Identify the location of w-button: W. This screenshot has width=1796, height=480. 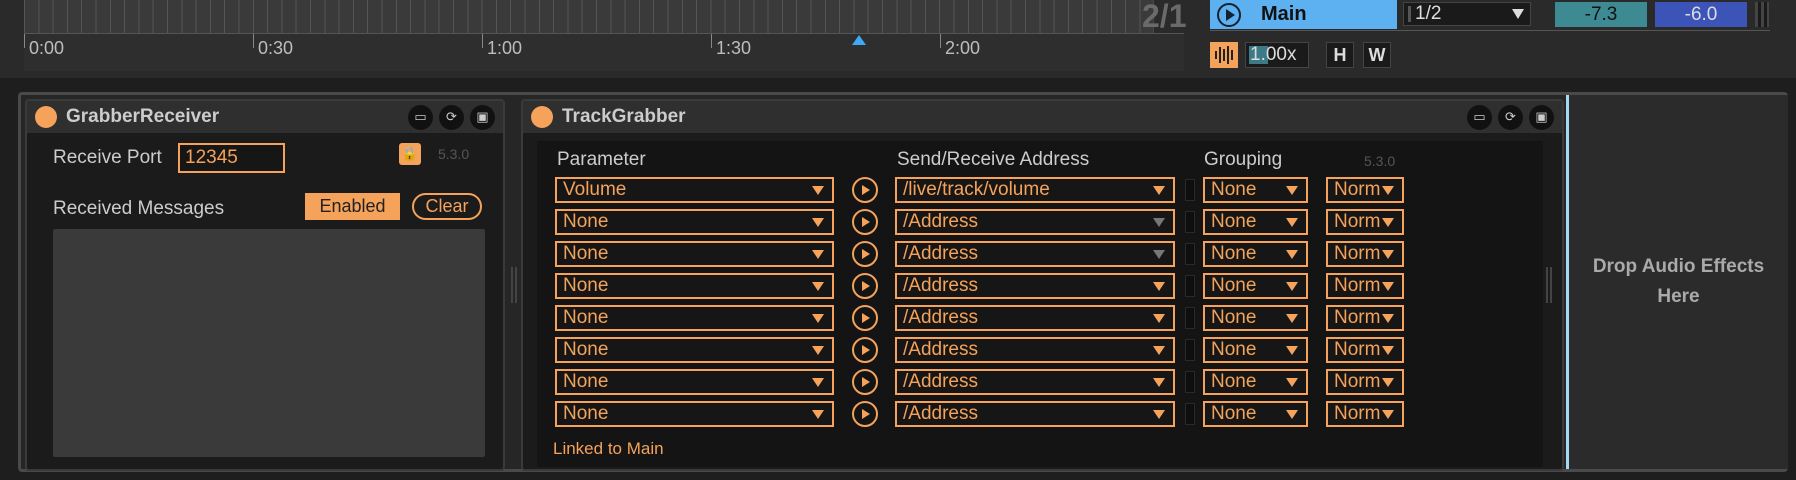
(1377, 55).